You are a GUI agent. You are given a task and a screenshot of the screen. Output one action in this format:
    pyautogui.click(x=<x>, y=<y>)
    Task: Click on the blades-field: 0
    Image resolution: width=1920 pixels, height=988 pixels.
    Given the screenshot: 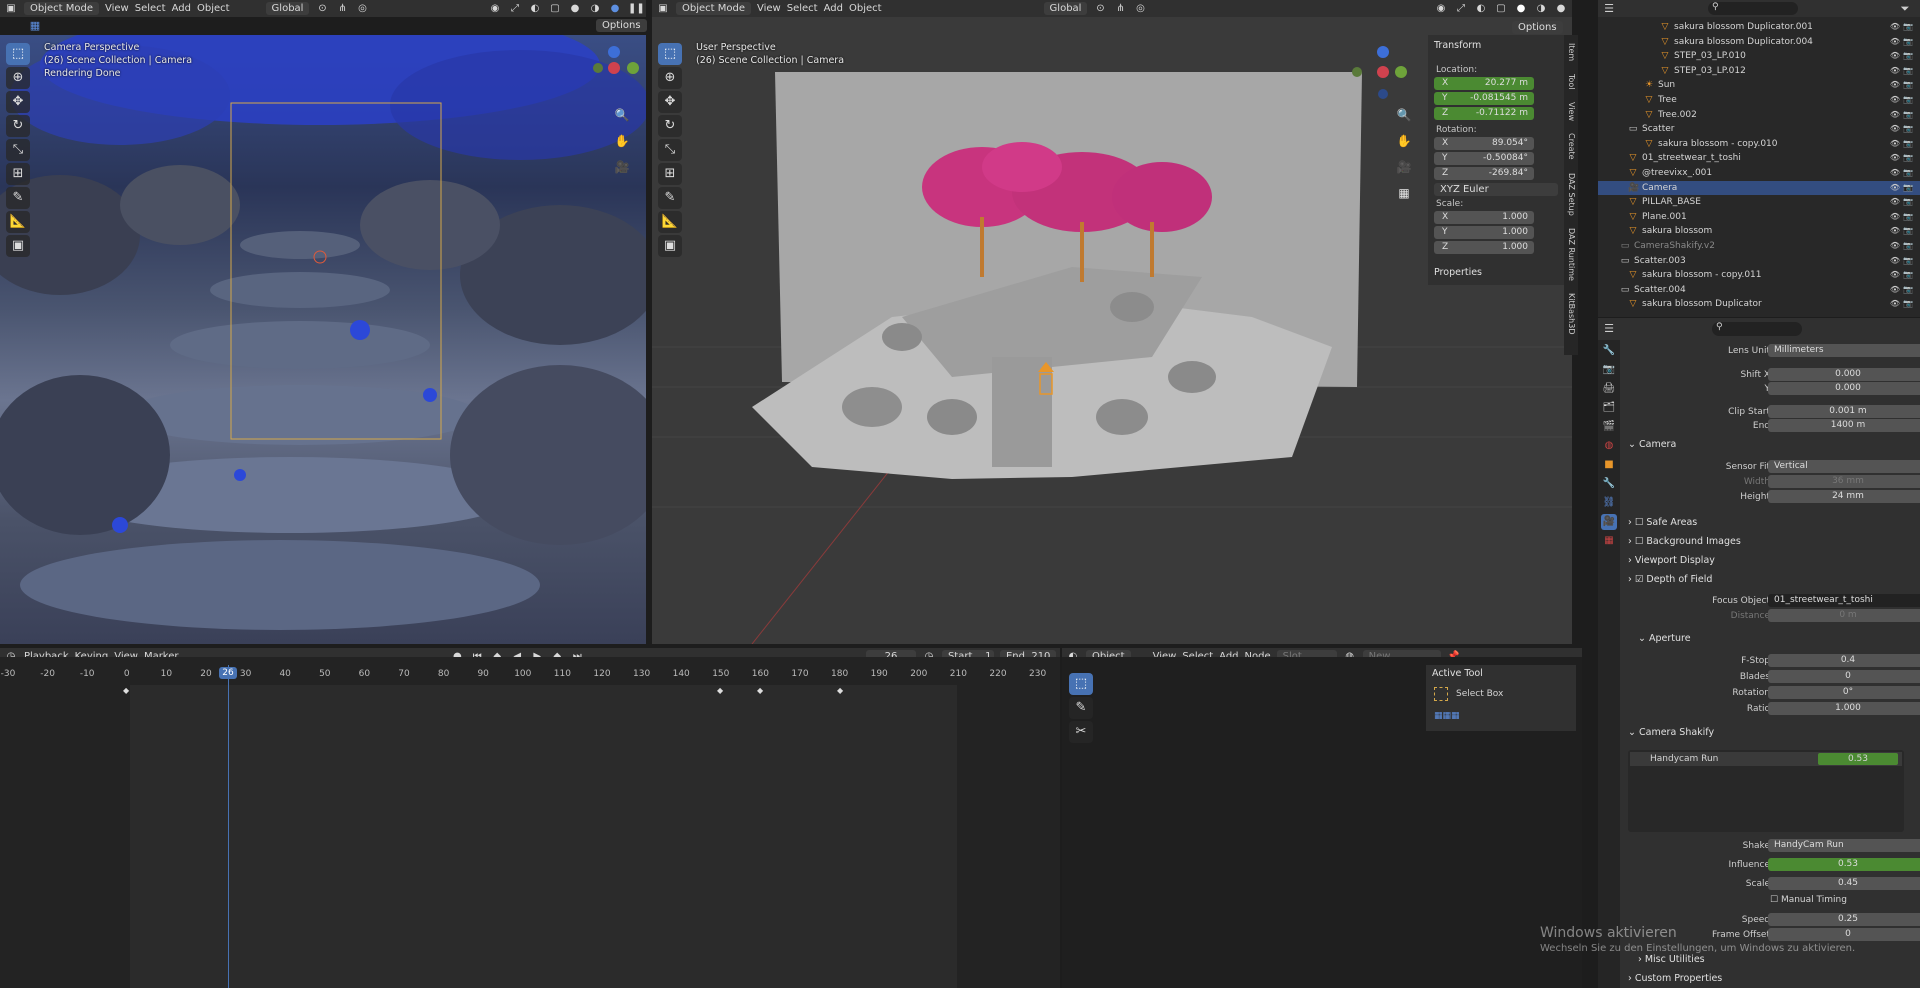 What is the action you would take?
    pyautogui.click(x=1844, y=676)
    